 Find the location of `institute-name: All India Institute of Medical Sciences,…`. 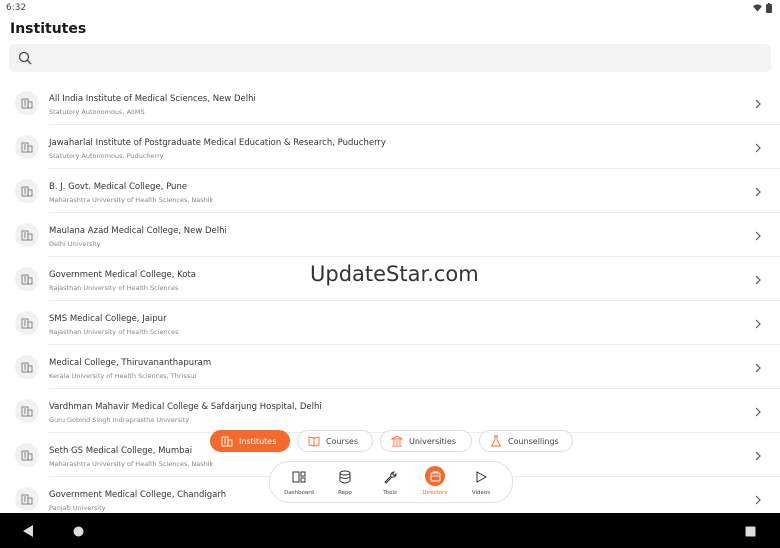

institute-name: All India Institute of Medical Sciences,… is located at coordinates (152, 99).